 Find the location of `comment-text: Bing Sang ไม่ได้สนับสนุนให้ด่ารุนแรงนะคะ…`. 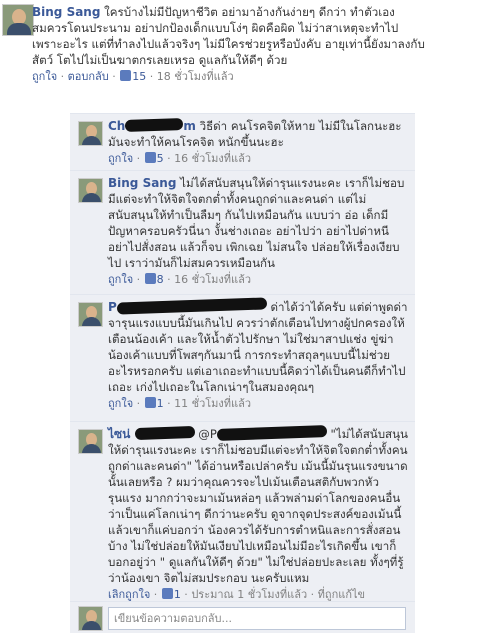

comment-text: Bing Sang ไม่ได้สนับสนุนให้ด่ารุนแรงนะคะ… is located at coordinates (256, 223).